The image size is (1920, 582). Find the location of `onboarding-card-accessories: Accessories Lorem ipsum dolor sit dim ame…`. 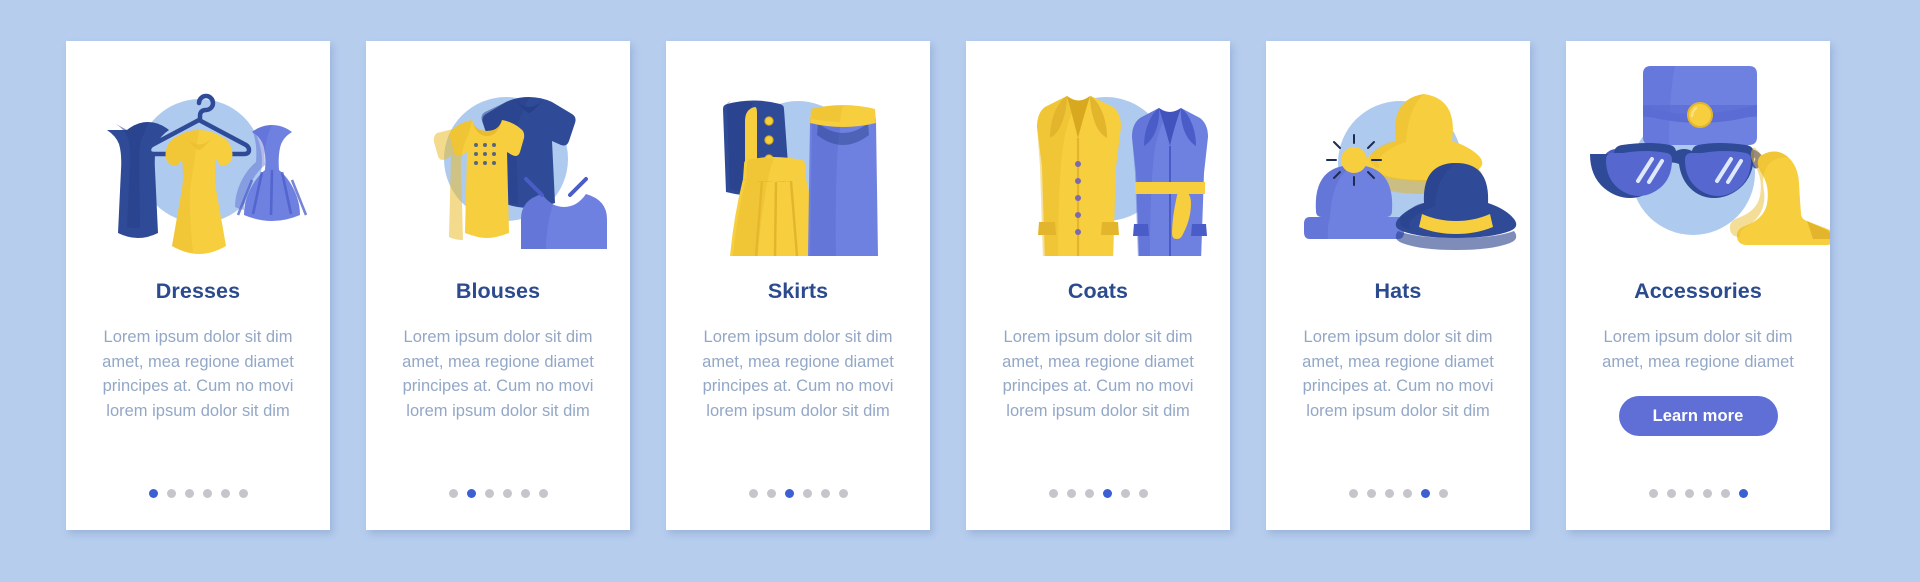

onboarding-card-accessories: Accessories Lorem ipsum dolor sit dim ame… is located at coordinates (1698, 285).